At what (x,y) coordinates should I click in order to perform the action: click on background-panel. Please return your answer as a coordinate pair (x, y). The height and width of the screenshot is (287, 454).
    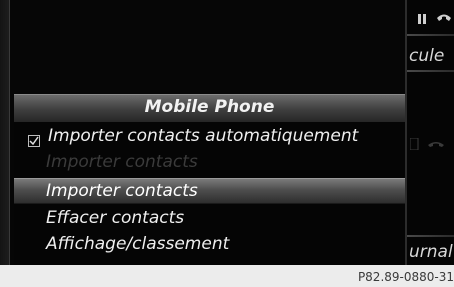
    Looking at the image, I should click on (429, 132).